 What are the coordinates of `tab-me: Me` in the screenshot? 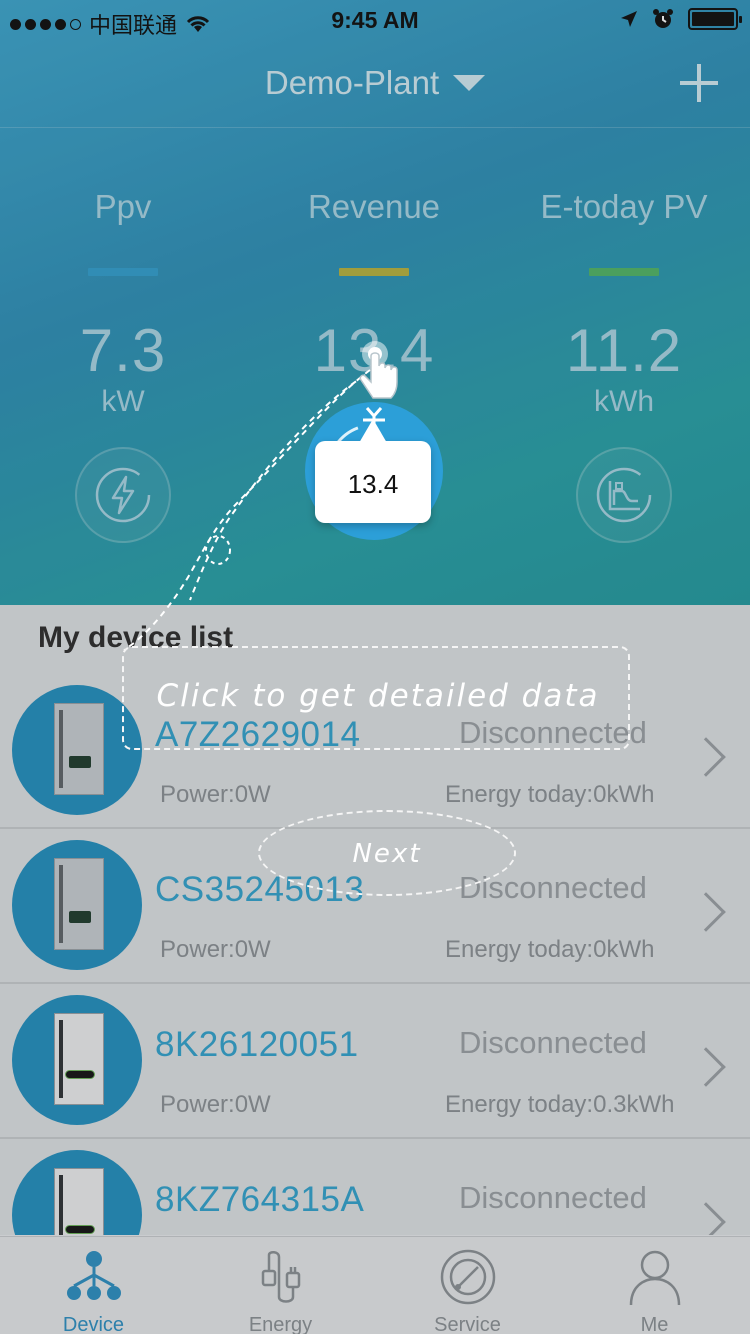 It's located at (654, 1285).